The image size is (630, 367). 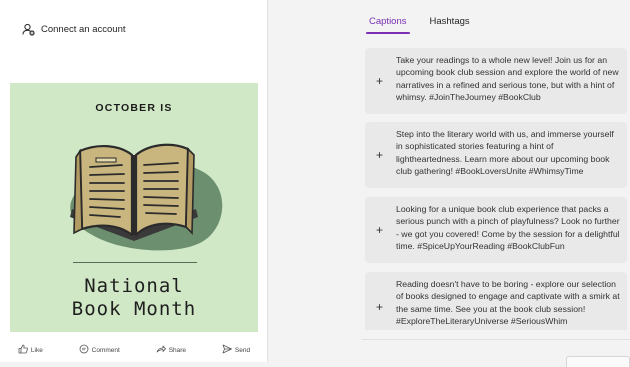 I want to click on tab-captions: Captions, so click(x=388, y=23).